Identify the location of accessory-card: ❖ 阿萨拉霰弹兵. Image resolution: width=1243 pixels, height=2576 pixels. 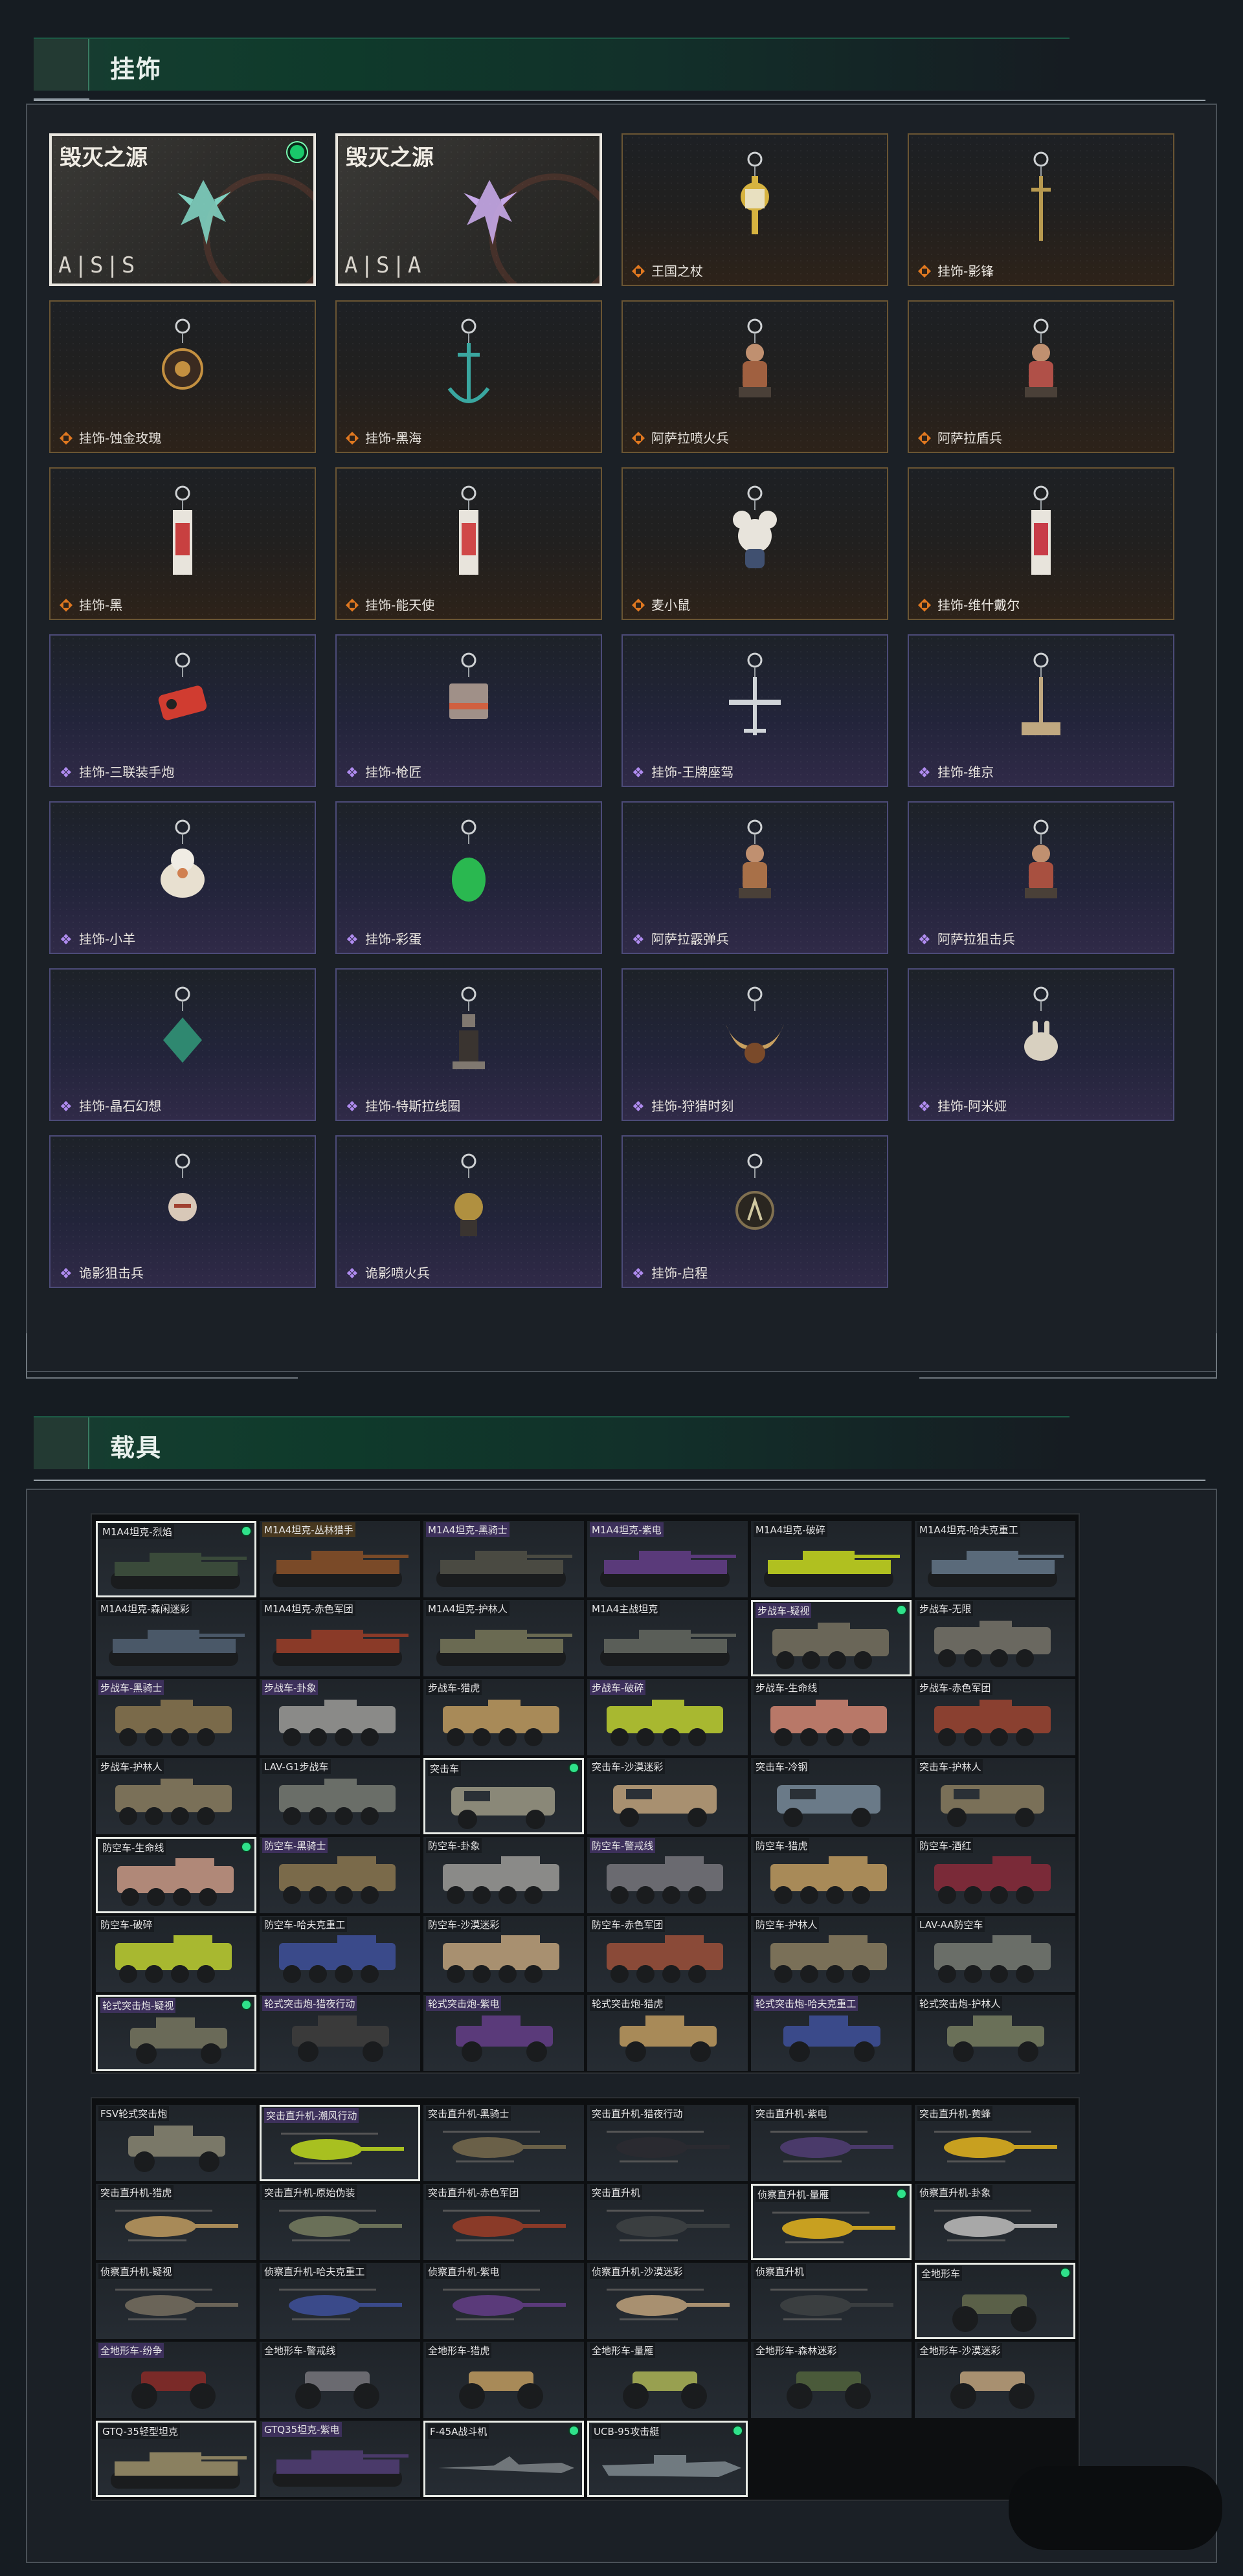
(755, 877).